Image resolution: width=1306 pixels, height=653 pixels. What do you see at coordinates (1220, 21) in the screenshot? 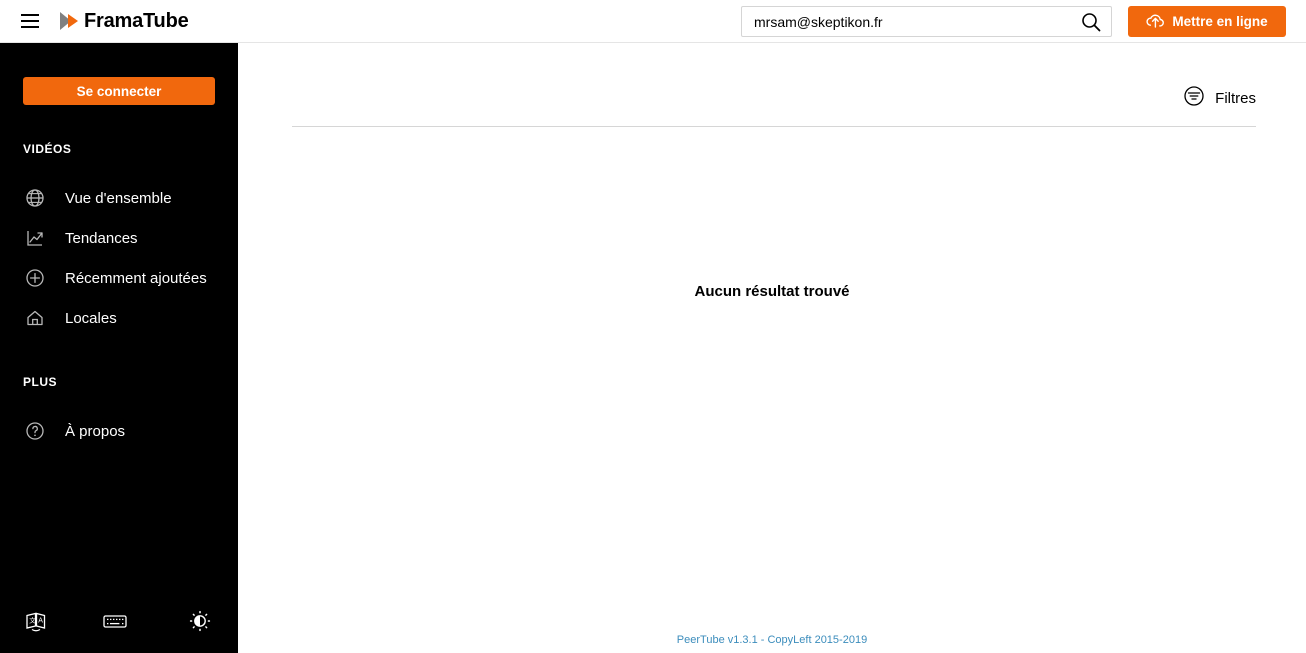
I see `upload-button-label: Mettre en ligne` at bounding box center [1220, 21].